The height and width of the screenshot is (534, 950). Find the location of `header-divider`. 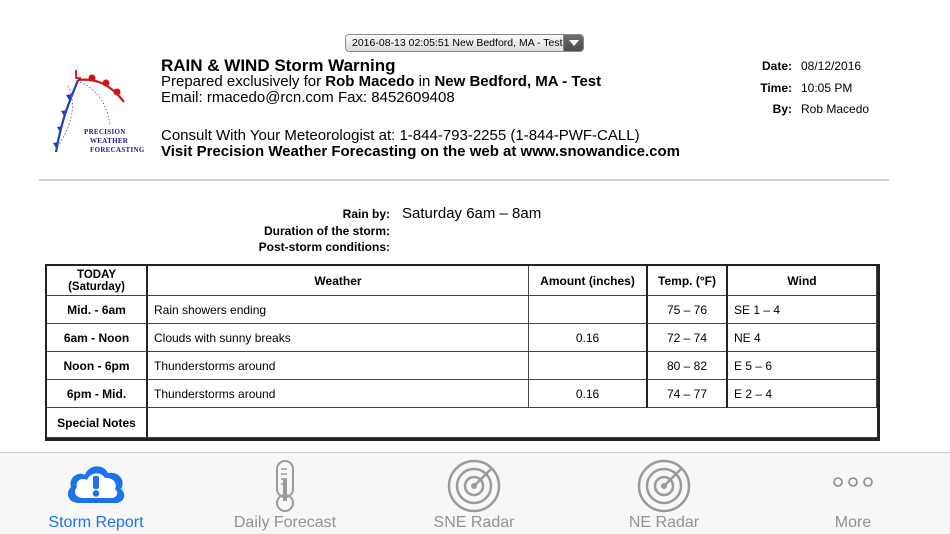

header-divider is located at coordinates (464, 180).